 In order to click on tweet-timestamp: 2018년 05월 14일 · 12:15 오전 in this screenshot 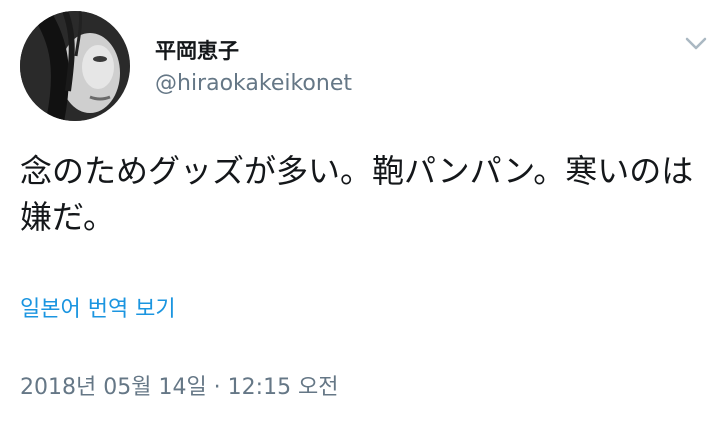, I will do `click(179, 388)`.